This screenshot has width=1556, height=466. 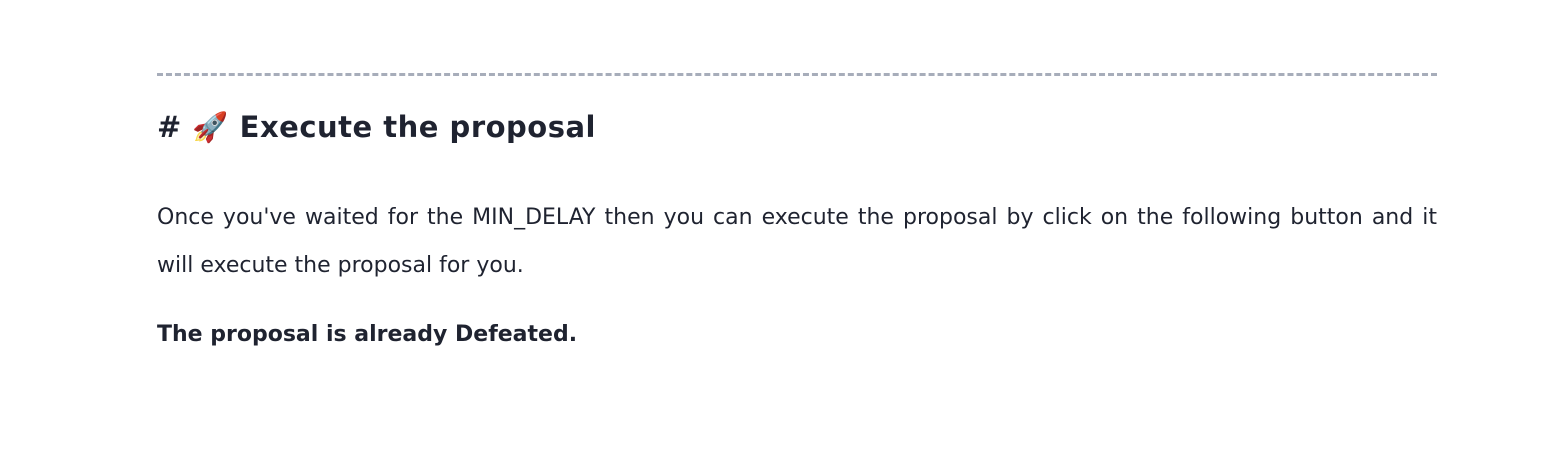 What do you see at coordinates (211, 127) in the screenshot?
I see `rocket-icon: 🚀` at bounding box center [211, 127].